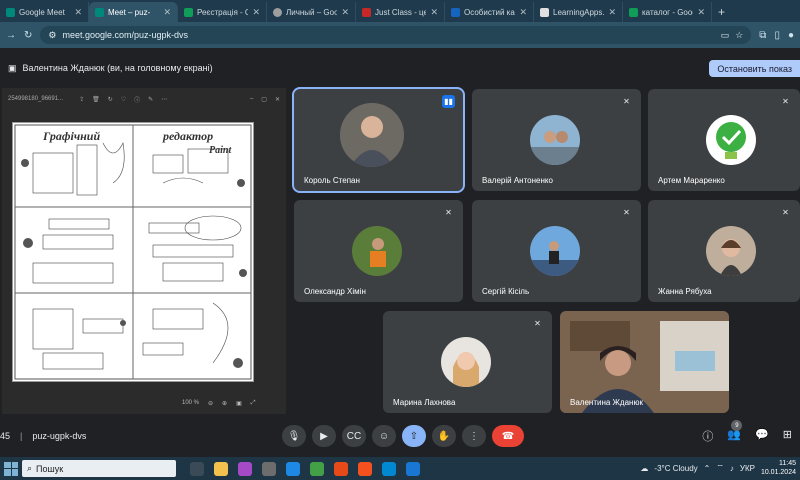 The height and width of the screenshot is (480, 800). Describe the element at coordinates (762, 35) in the screenshot. I see `extensions-icon: ⧉` at that location.